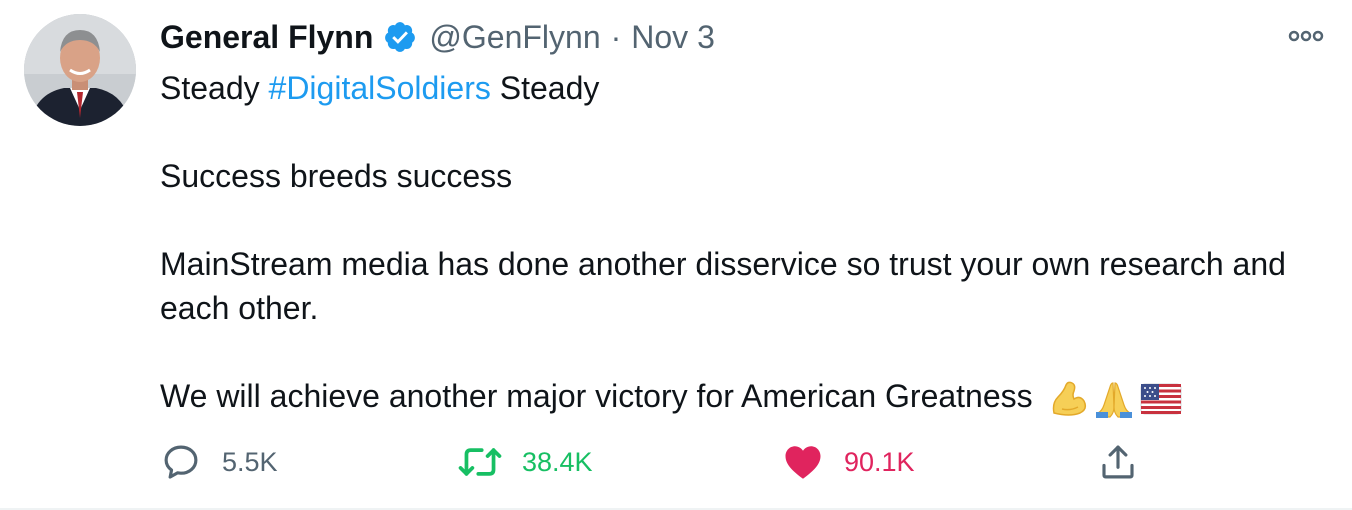  What do you see at coordinates (219, 462) in the screenshot?
I see `reply-button: 5.5K` at bounding box center [219, 462].